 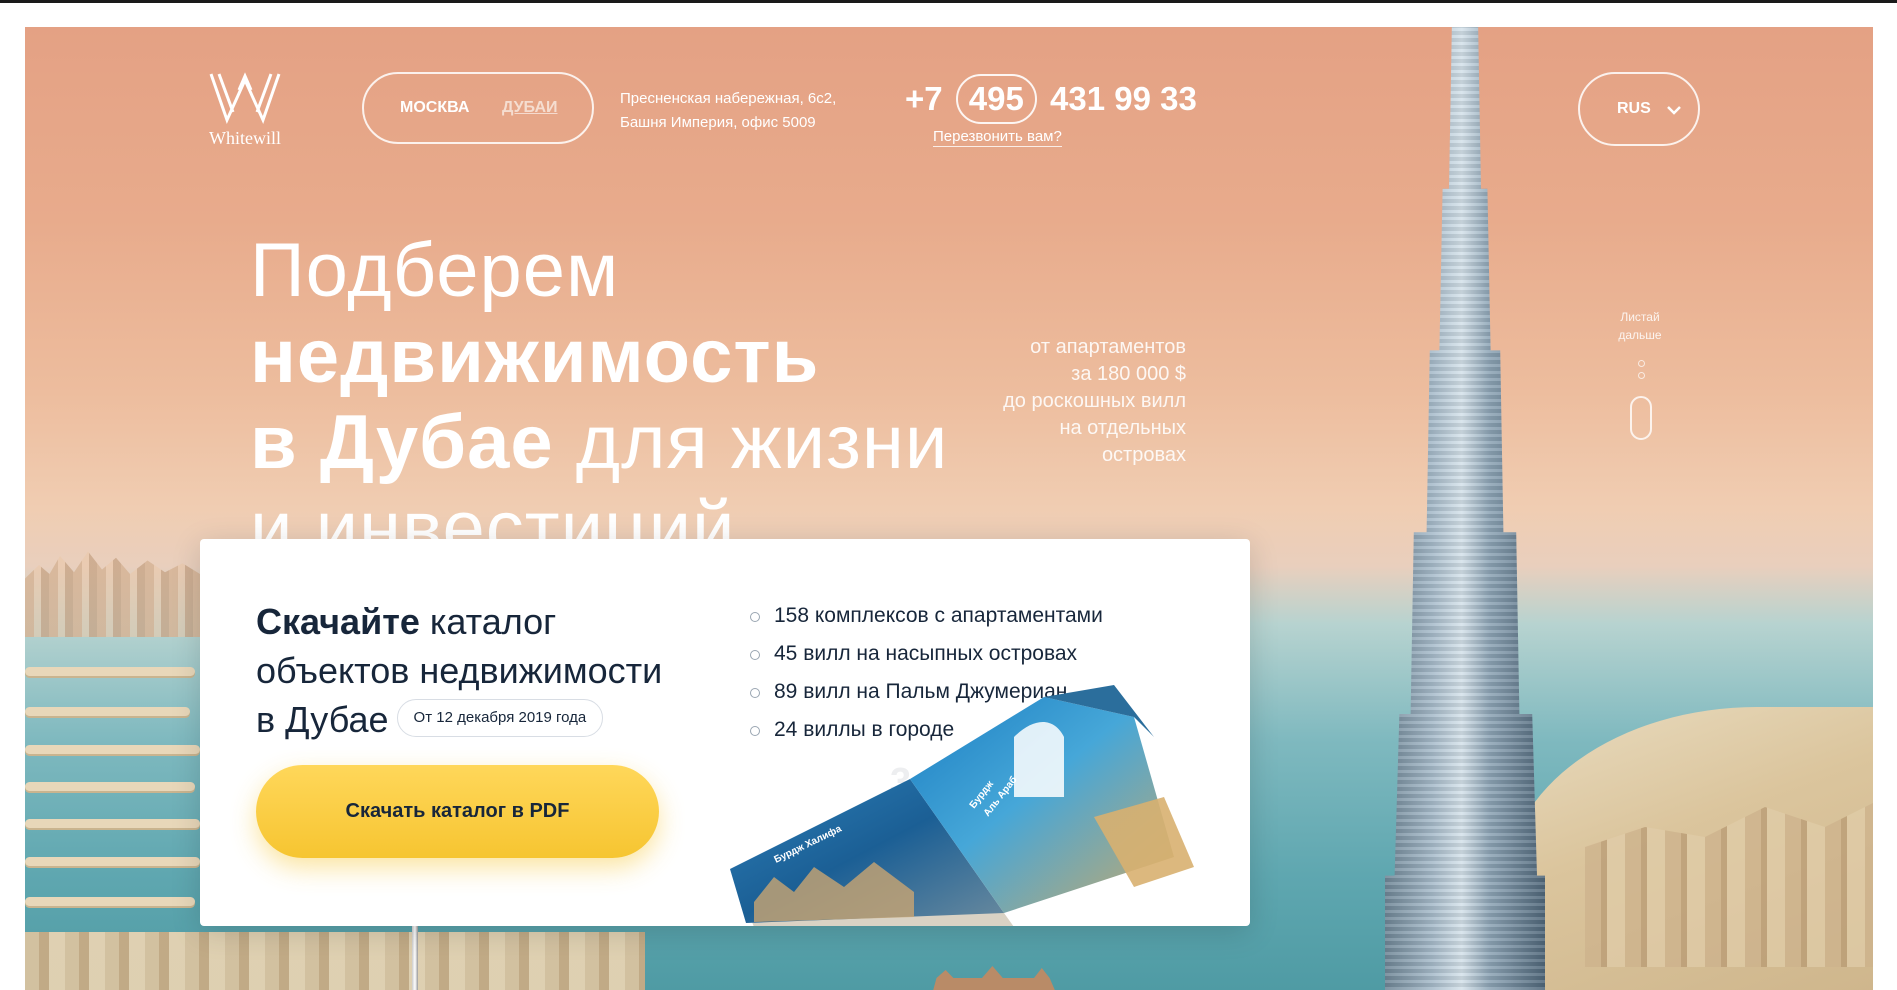 What do you see at coordinates (948, 1) in the screenshot?
I see `top-border` at bounding box center [948, 1].